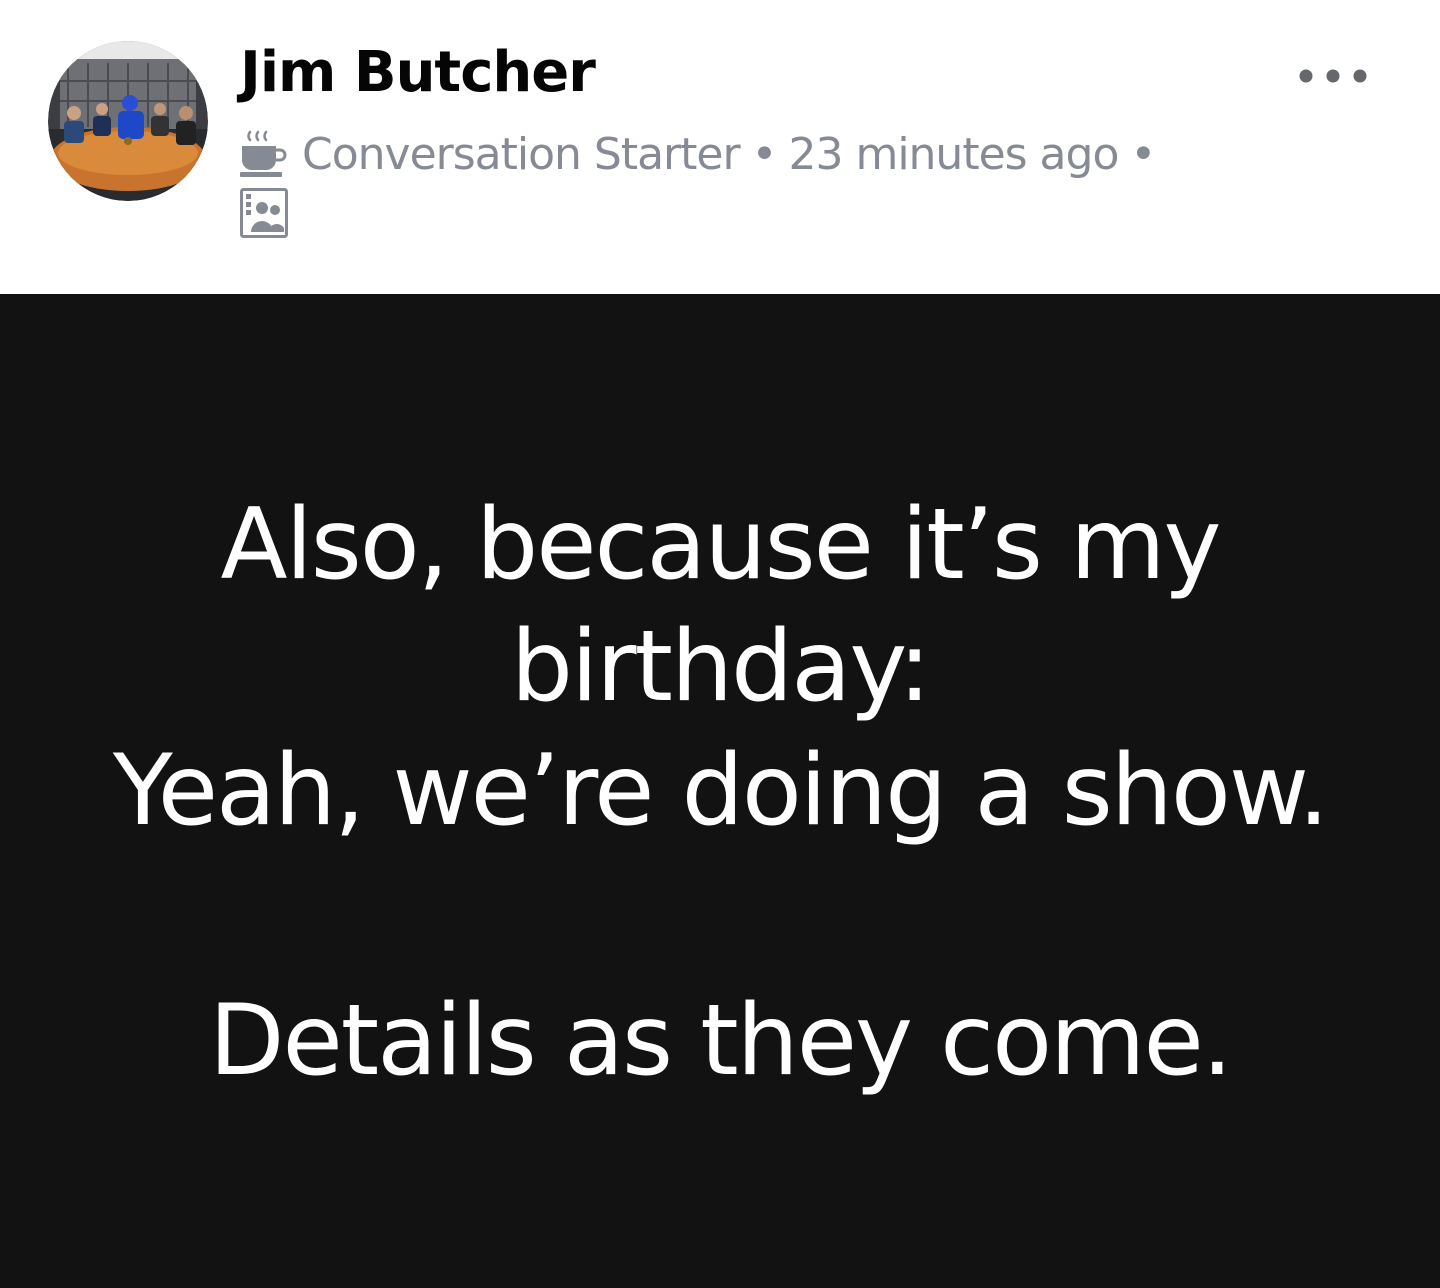 Image resolution: width=1440 pixels, height=1288 pixels. I want to click on group-audience-icon, so click(264, 213).